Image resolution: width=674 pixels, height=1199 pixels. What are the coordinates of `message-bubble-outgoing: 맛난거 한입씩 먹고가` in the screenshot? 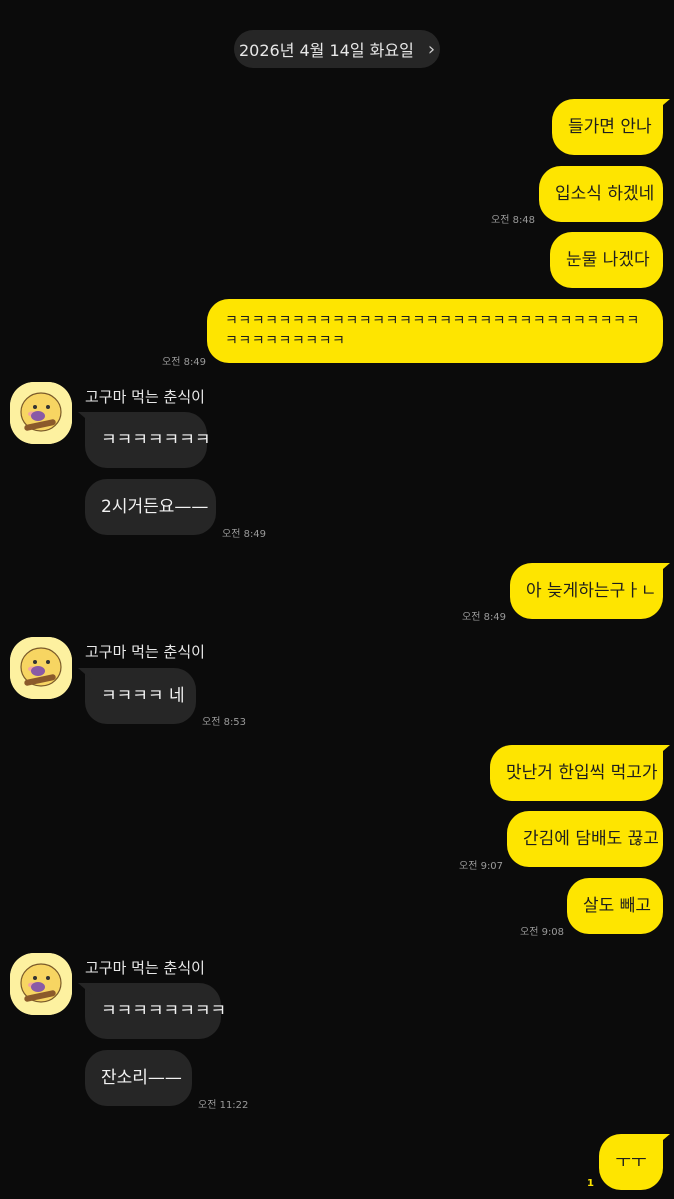 It's located at (580, 773).